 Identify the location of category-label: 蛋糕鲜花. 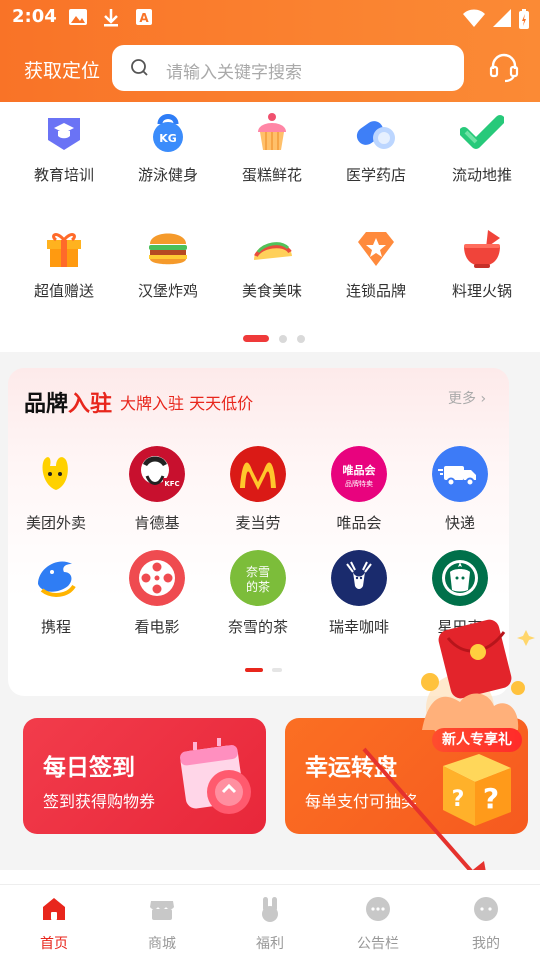
(271, 175).